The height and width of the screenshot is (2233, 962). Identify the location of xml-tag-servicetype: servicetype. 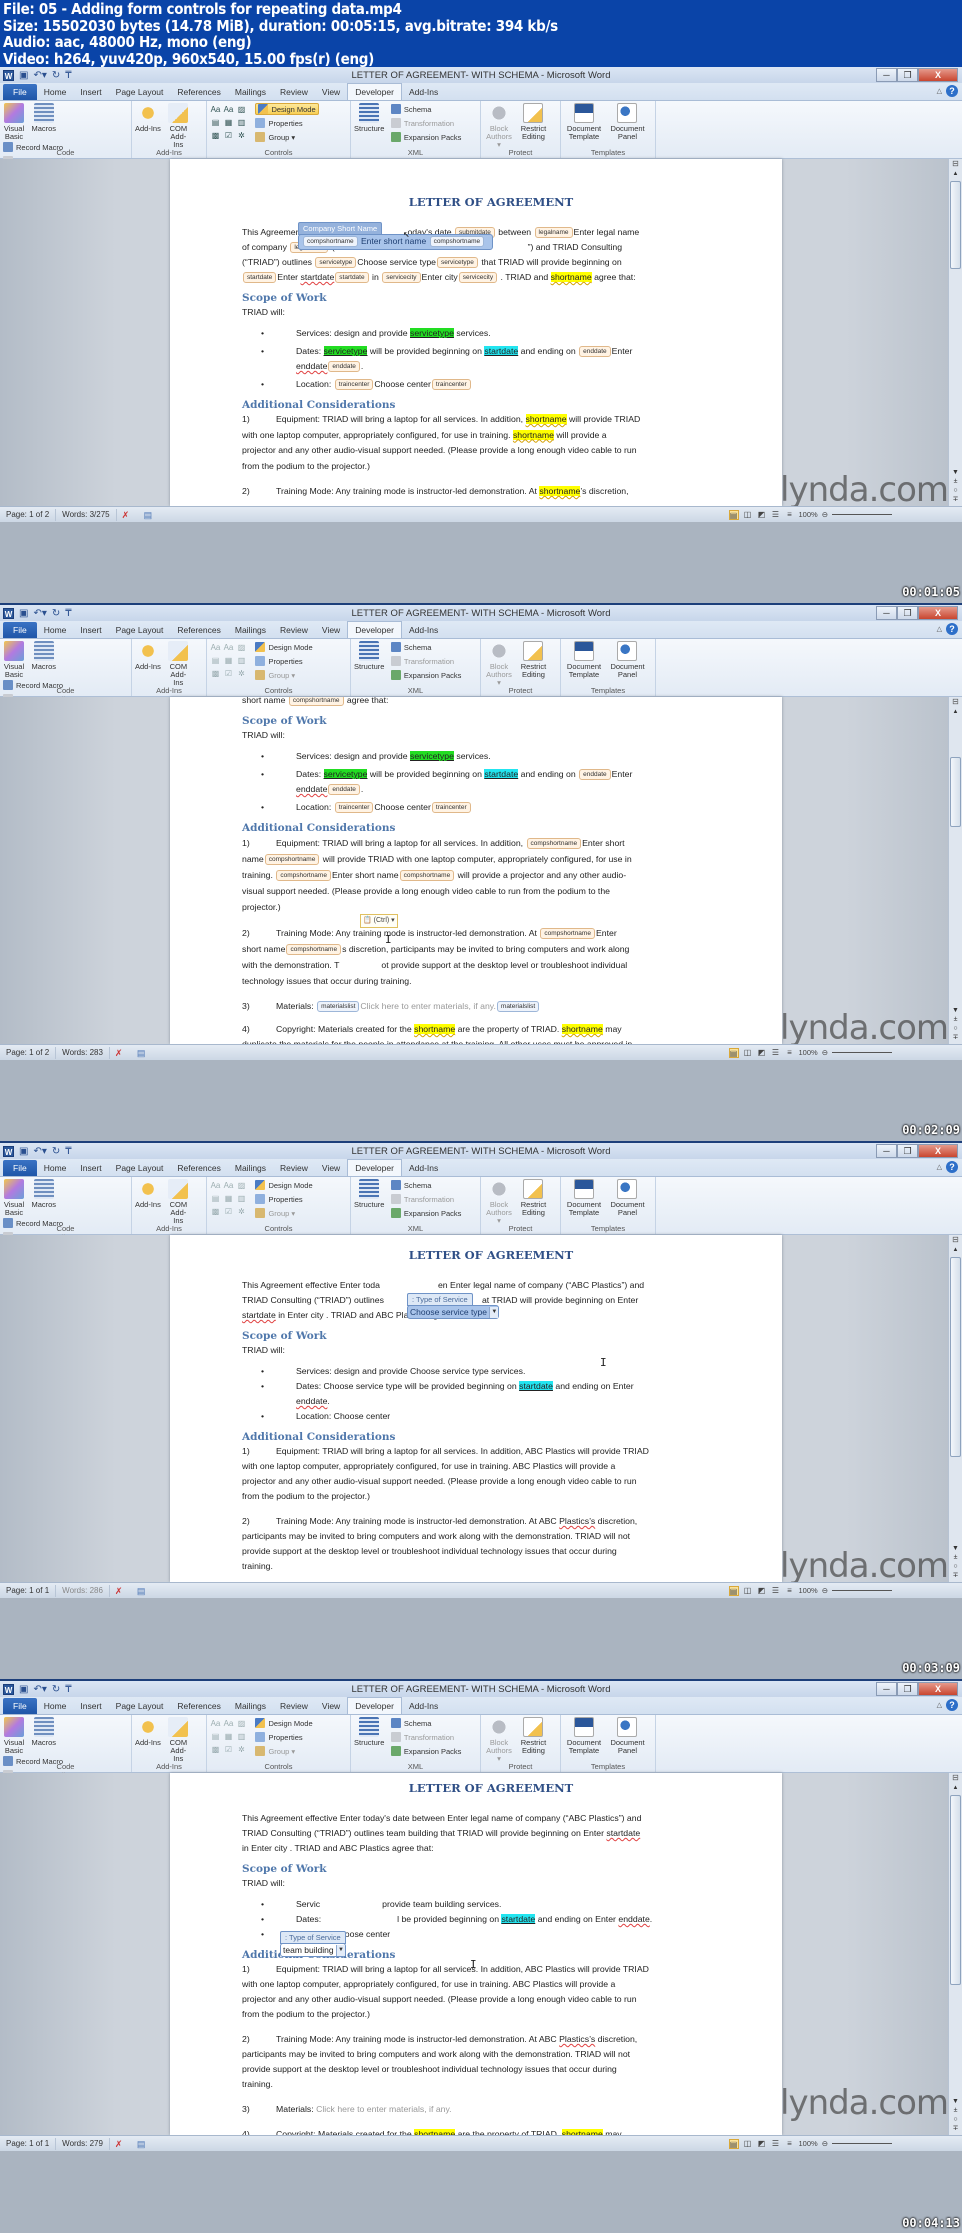
(457, 262).